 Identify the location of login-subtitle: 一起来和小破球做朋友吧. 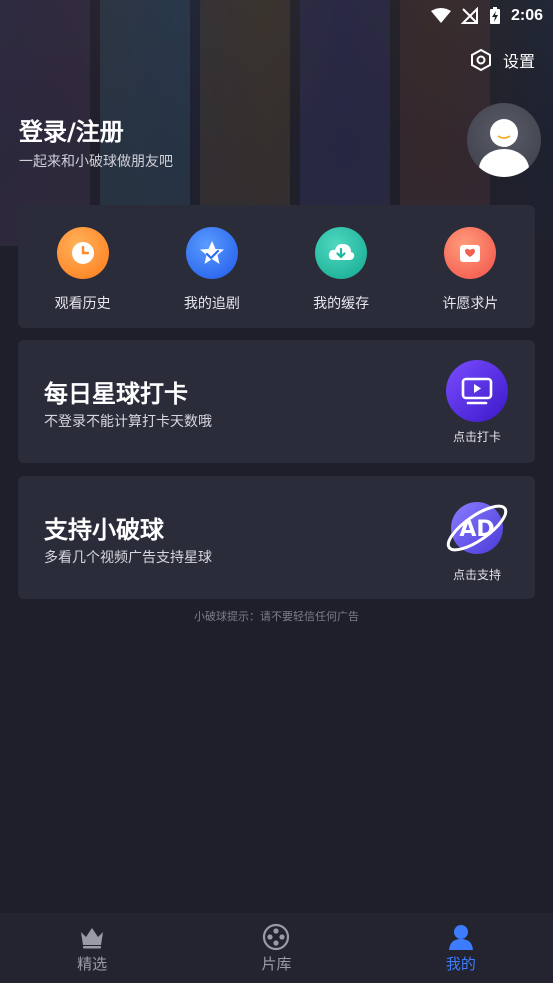
(96, 162).